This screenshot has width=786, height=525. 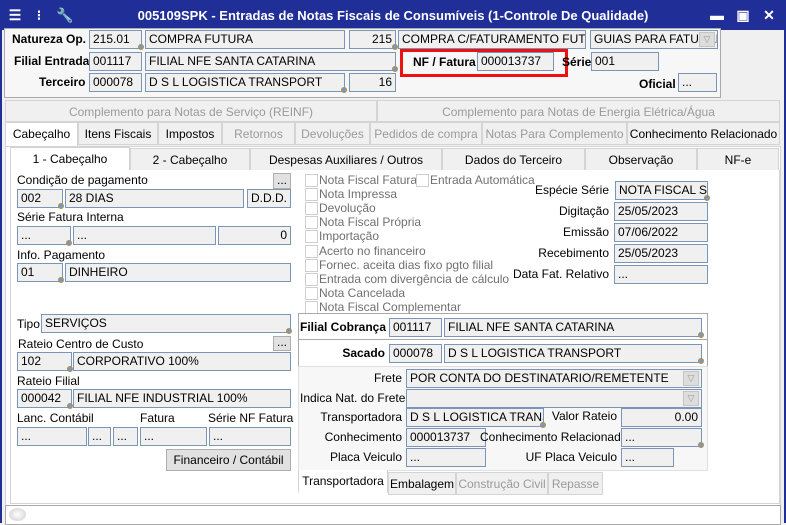 I want to click on transportadora-field: D S L LOGISTICA TRANSPOI, so click(x=475, y=417).